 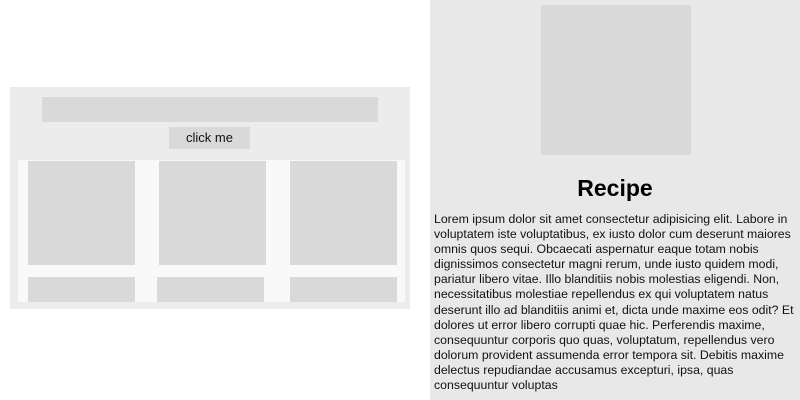 I want to click on recipe-title: Recipe, so click(x=615, y=188).